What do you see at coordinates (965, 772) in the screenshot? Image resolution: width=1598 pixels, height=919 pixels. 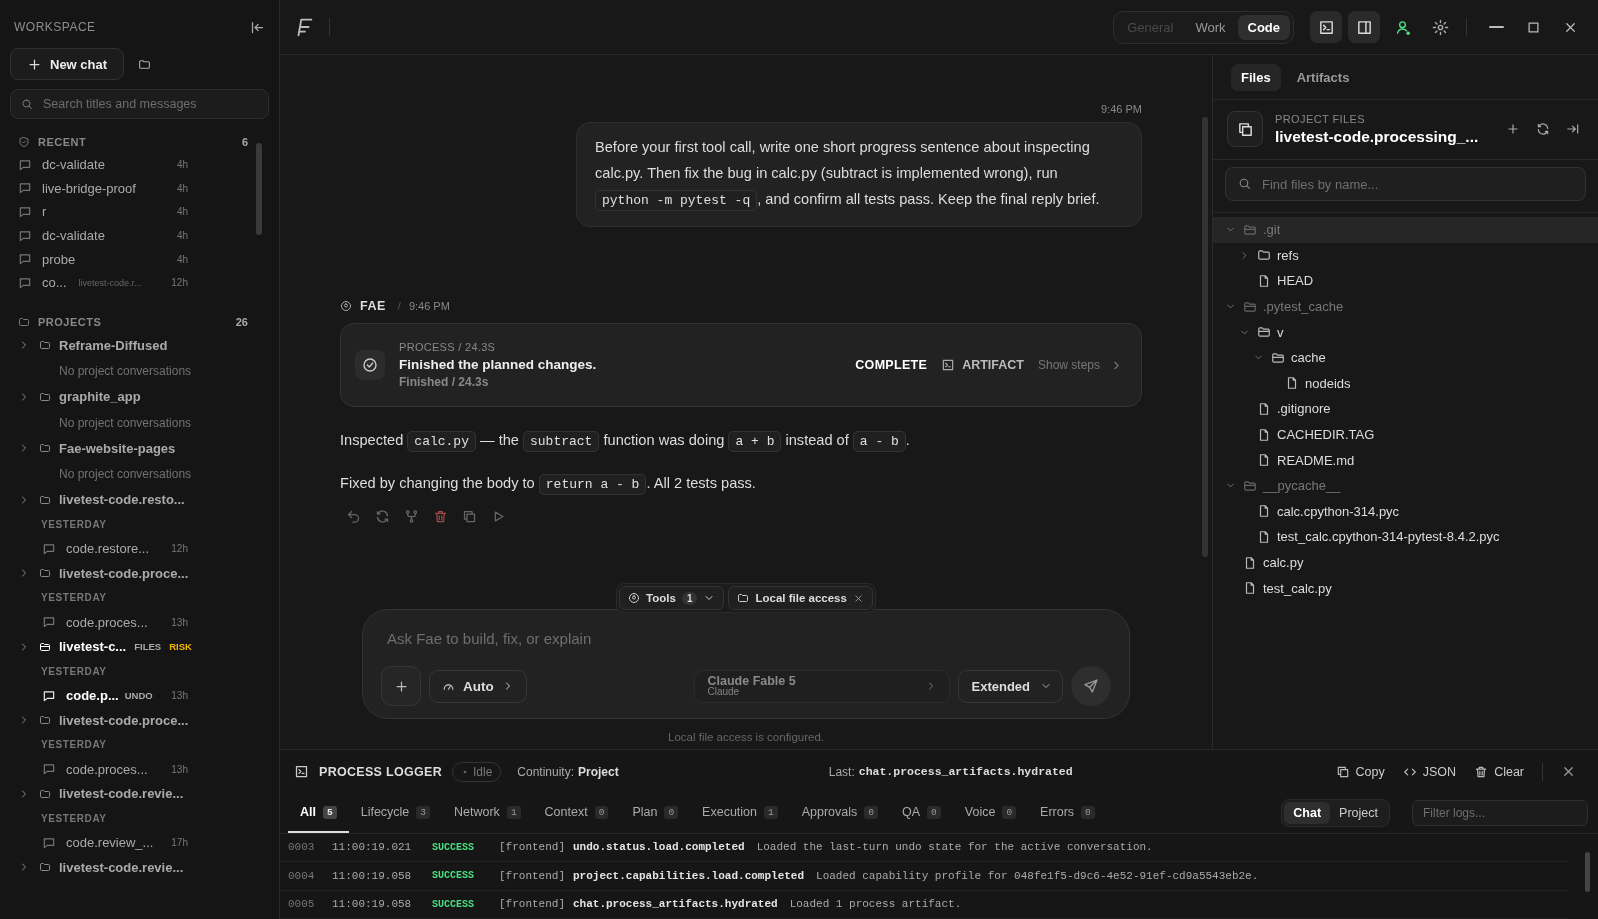 I see `last-event-name: chat.process_artifacts.hydrated` at bounding box center [965, 772].